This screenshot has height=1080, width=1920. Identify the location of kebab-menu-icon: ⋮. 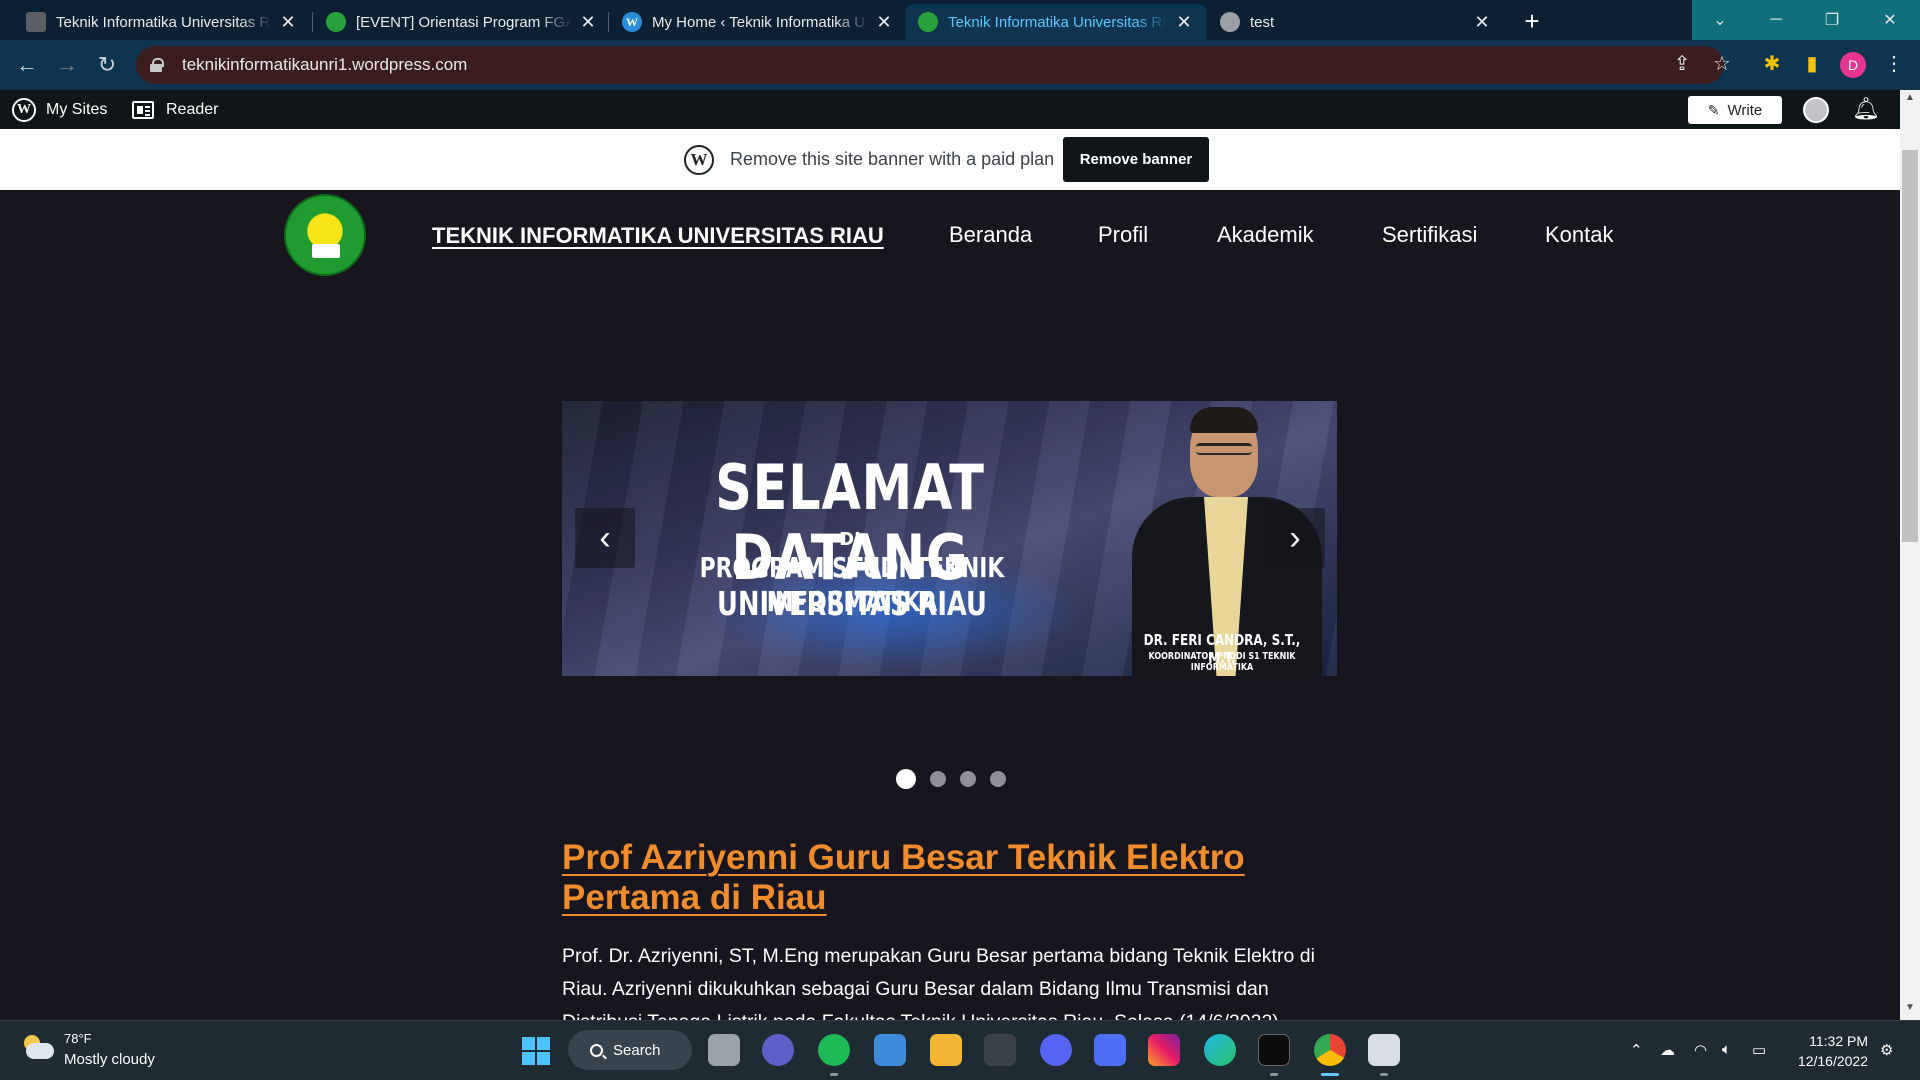
(1894, 64).